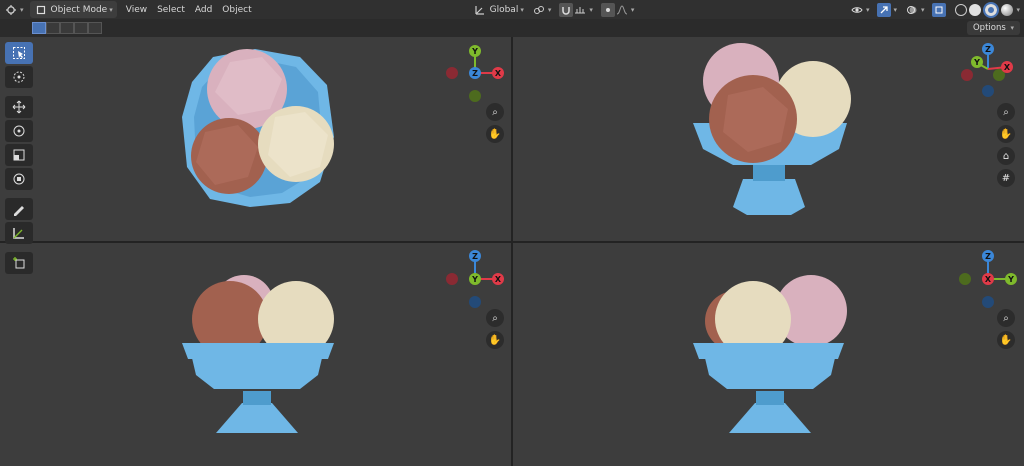 The image size is (1024, 466). Describe the element at coordinates (857, 10) in the screenshot. I see `eye-icon` at that location.